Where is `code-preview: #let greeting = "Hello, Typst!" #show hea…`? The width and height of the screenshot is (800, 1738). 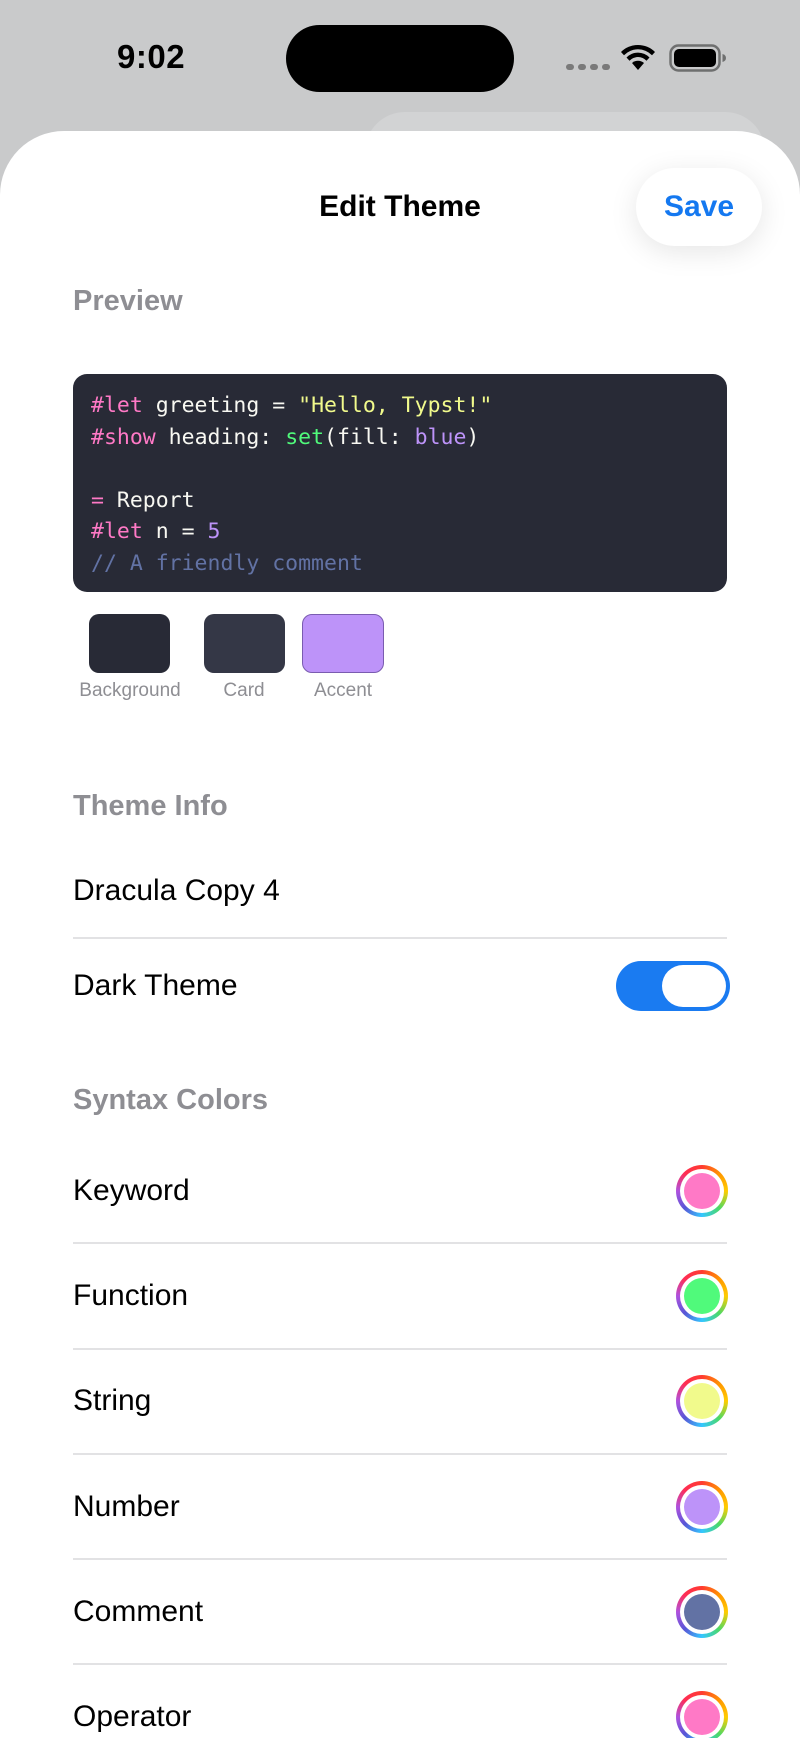
code-preview: #let greeting = "Hello, Typst!" #show hea… is located at coordinates (400, 483).